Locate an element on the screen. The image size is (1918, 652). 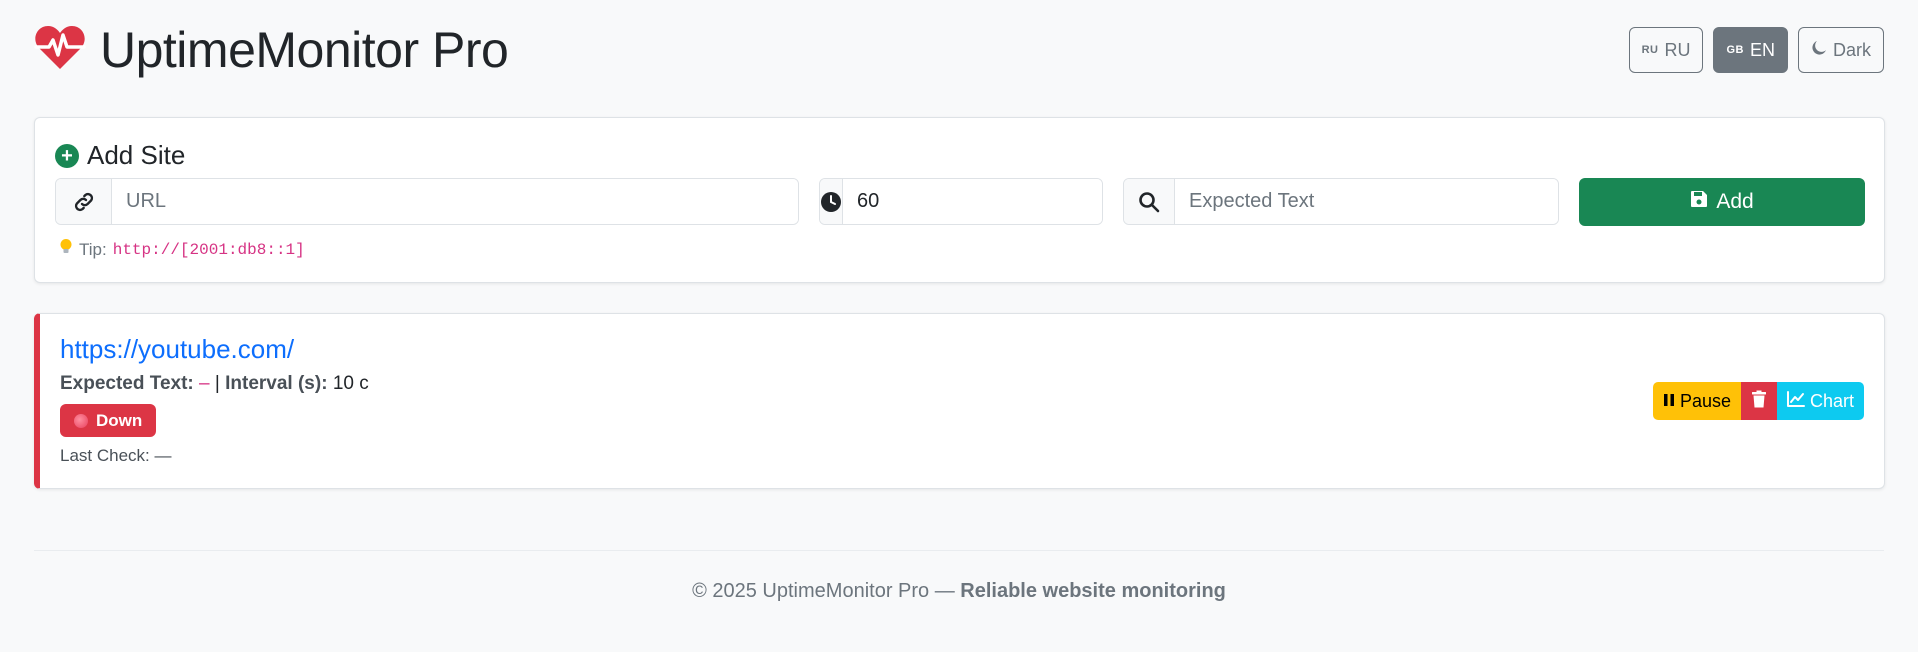
pause-label: Pause is located at coordinates (1705, 400).